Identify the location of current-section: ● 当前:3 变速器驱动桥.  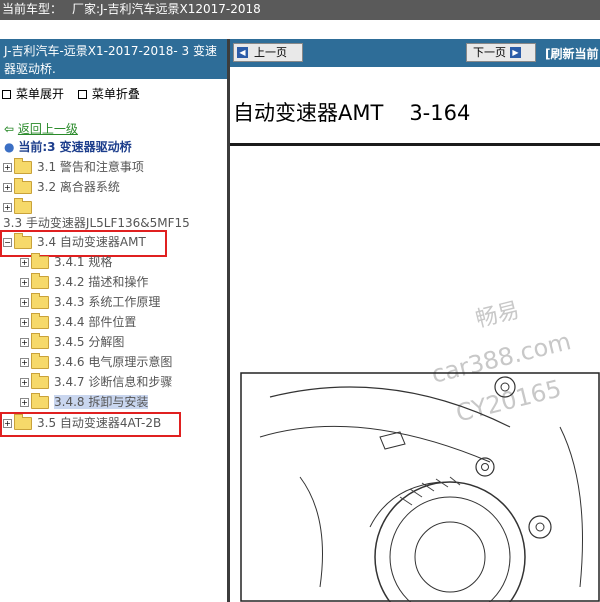
(68, 147).